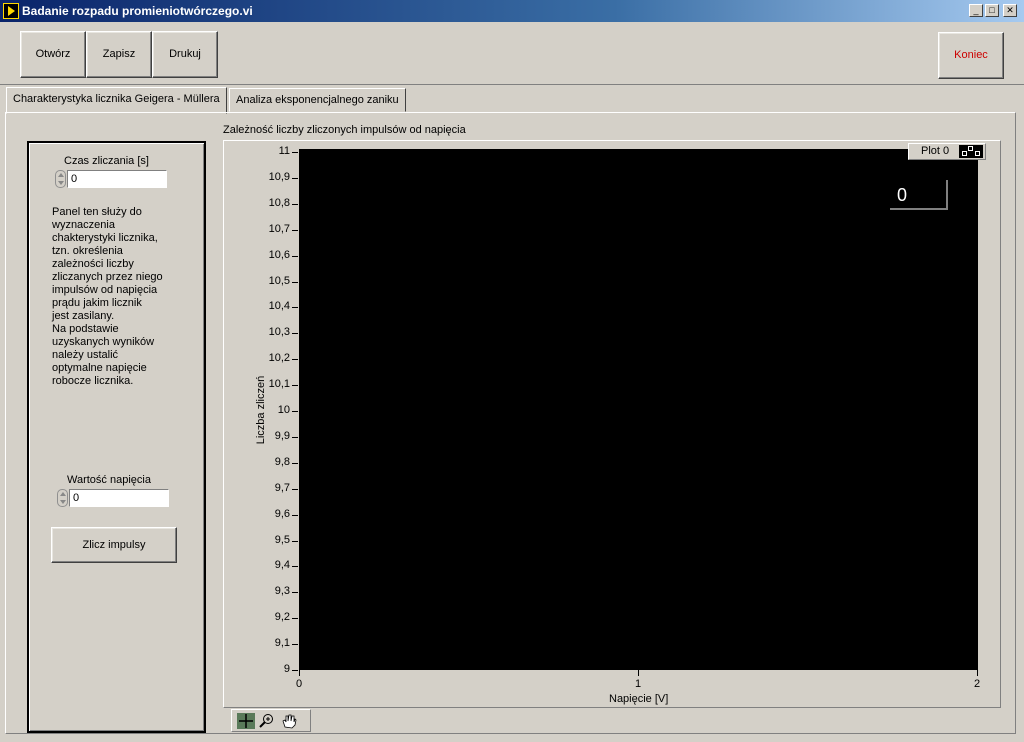 Image resolution: width=1024 pixels, height=742 pixels. Describe the element at coordinates (93, 381) in the screenshot. I see `description-line: robocze licznika.` at that location.